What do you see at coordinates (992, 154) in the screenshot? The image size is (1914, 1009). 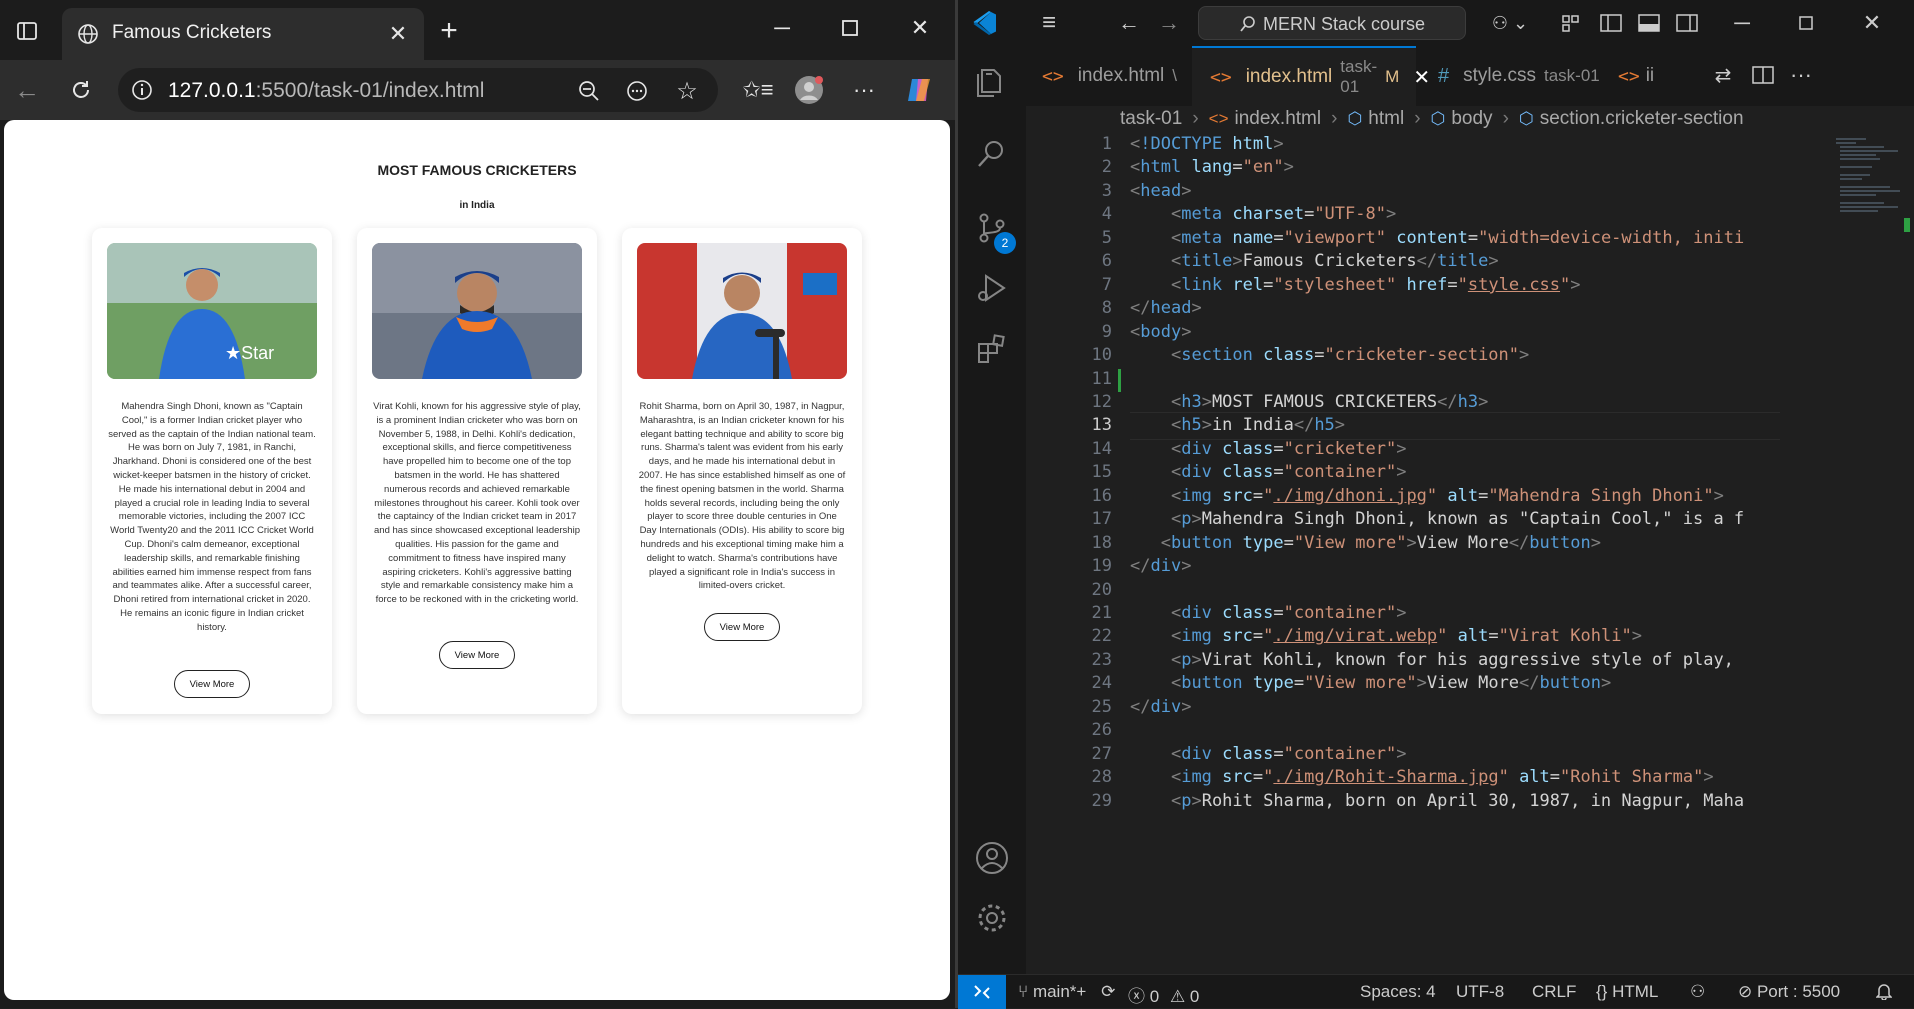 I see `search-view-icon` at bounding box center [992, 154].